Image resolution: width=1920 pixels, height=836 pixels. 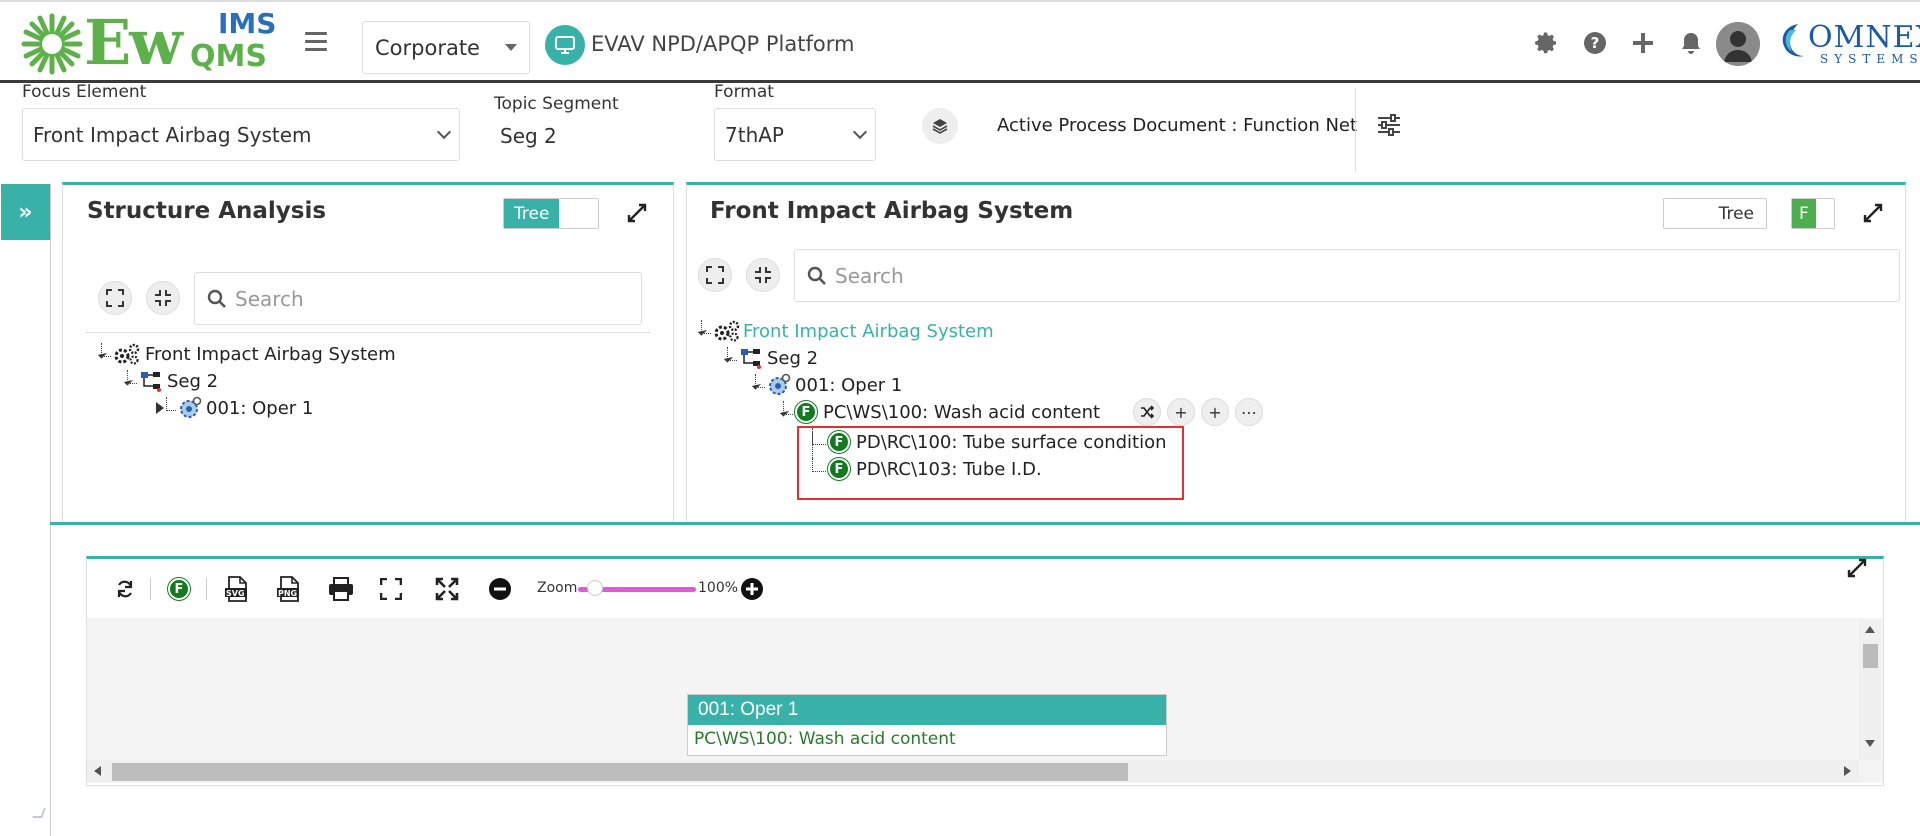 What do you see at coordinates (39, 813) in the screenshot?
I see `resize-handle-icon` at bounding box center [39, 813].